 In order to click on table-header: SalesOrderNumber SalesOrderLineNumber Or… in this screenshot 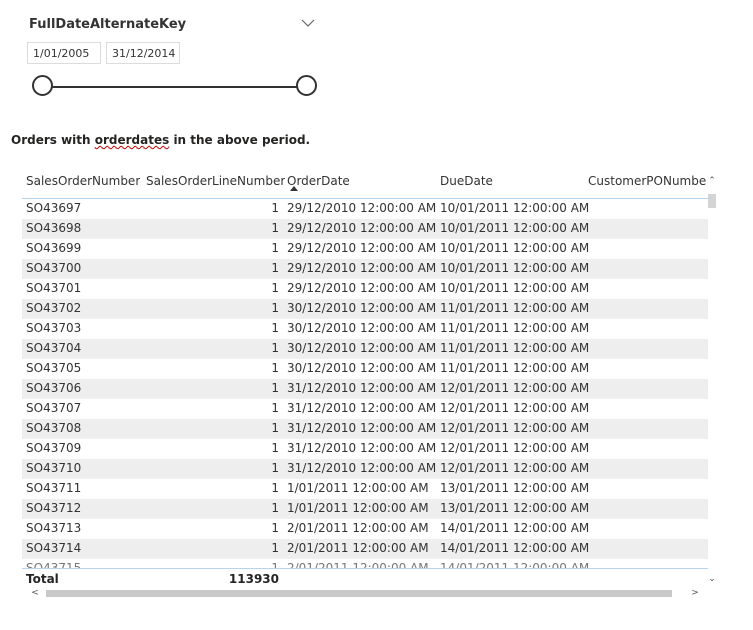, I will do `click(365, 184)`.